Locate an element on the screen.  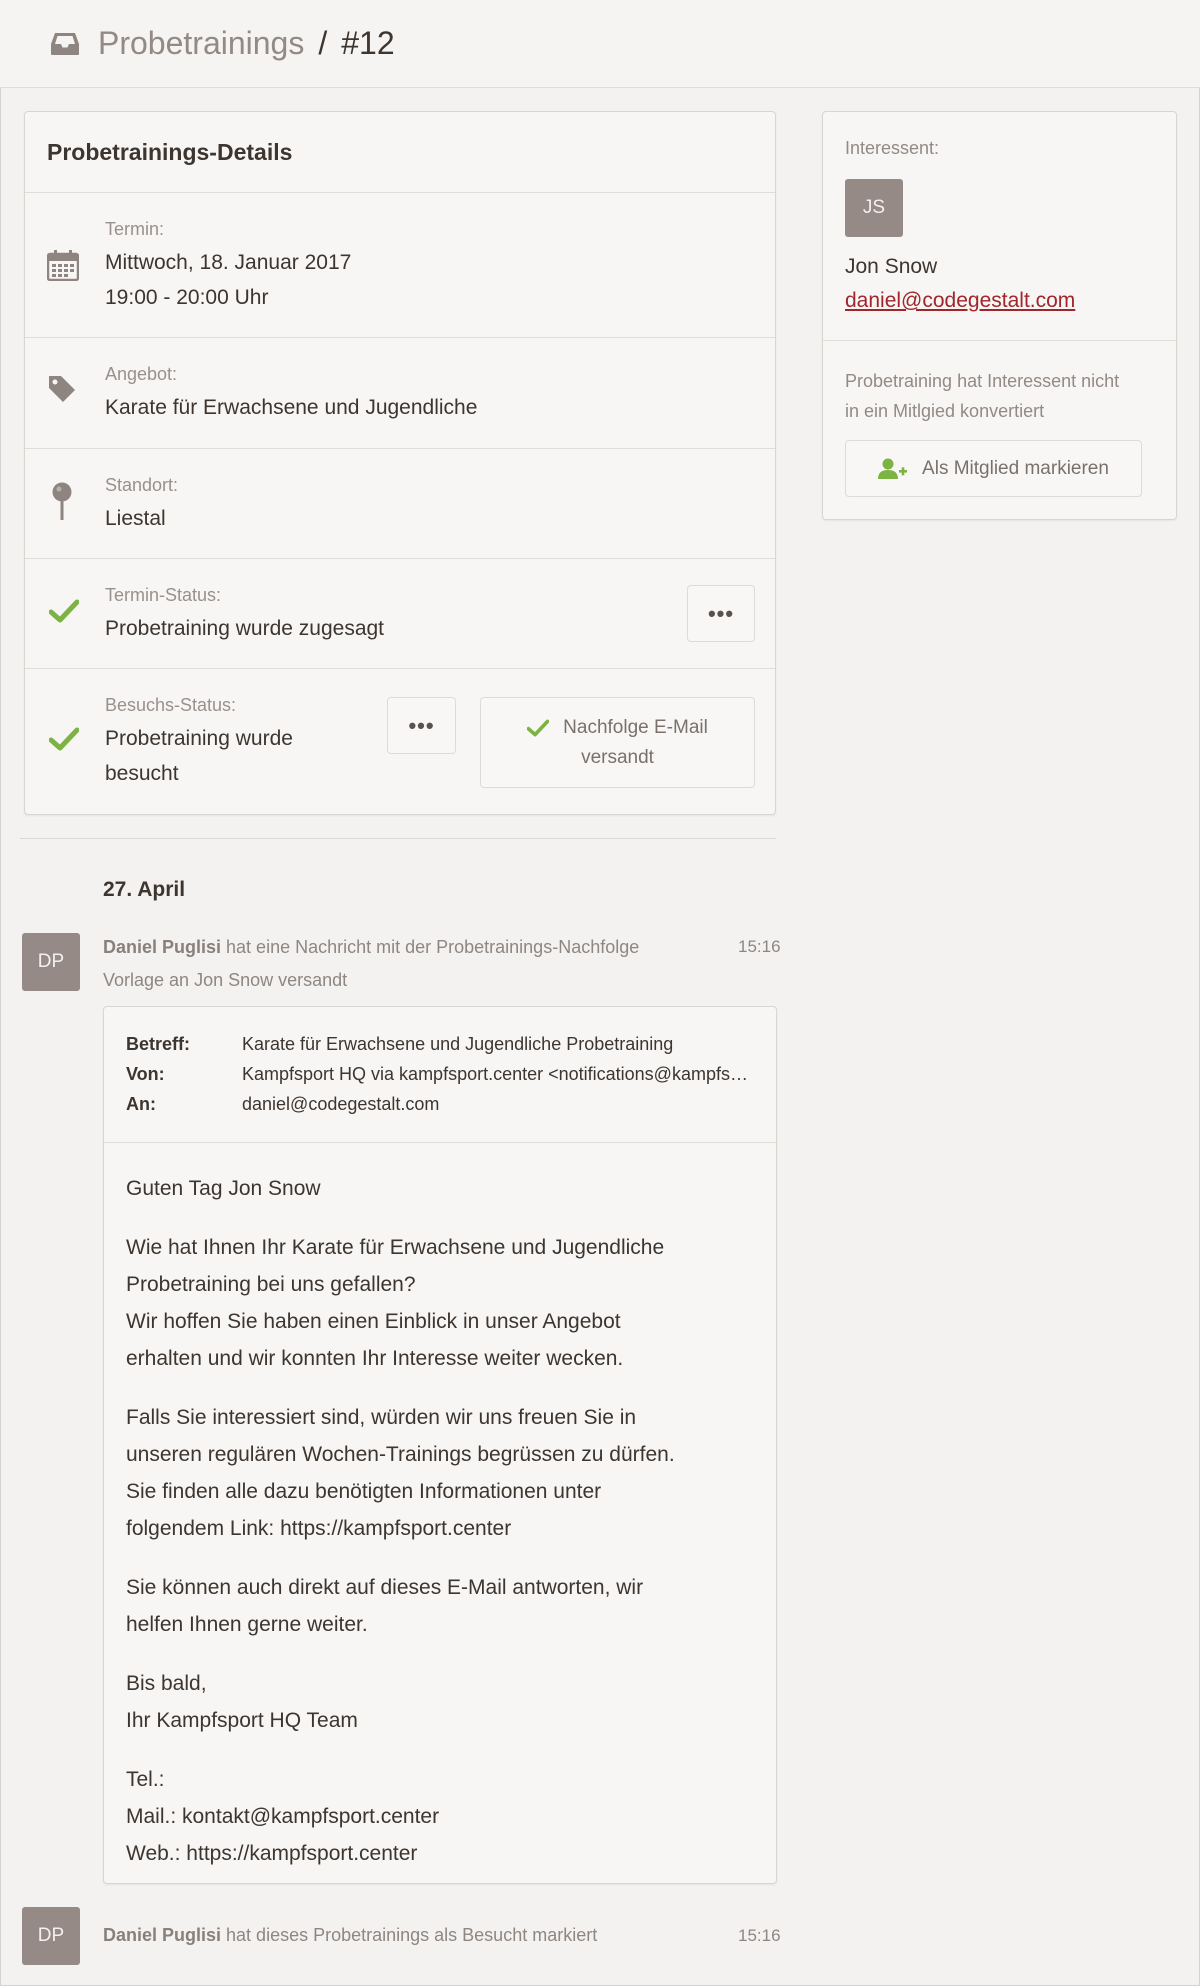
standort-label: Standort: is located at coordinates (142, 485).